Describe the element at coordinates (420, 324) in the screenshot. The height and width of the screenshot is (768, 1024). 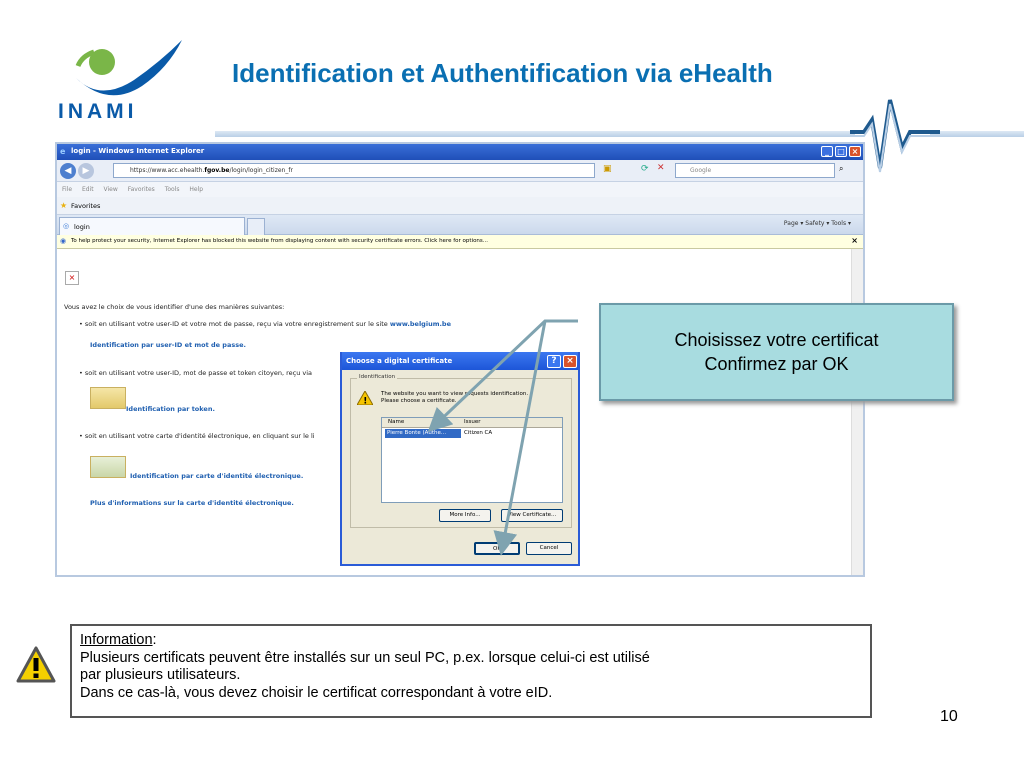
I see `belgium-link: www.belgium.be` at that location.